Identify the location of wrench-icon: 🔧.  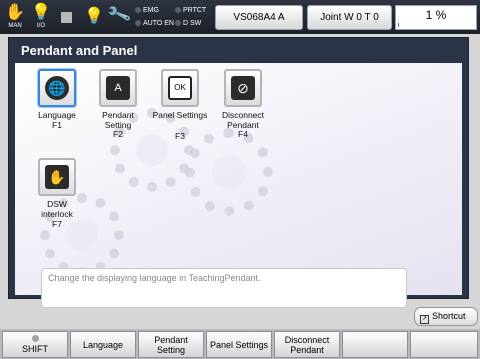
(119, 15).